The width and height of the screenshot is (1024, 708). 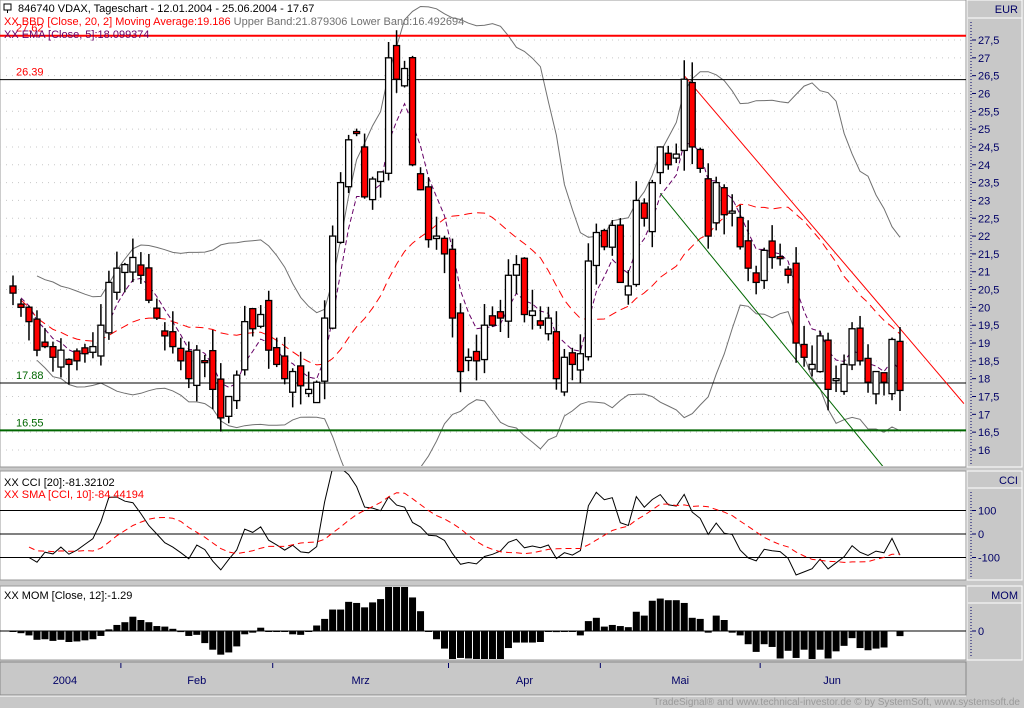 What do you see at coordinates (988, 219) in the screenshot?
I see `price-tick-label: 22,5` at bounding box center [988, 219].